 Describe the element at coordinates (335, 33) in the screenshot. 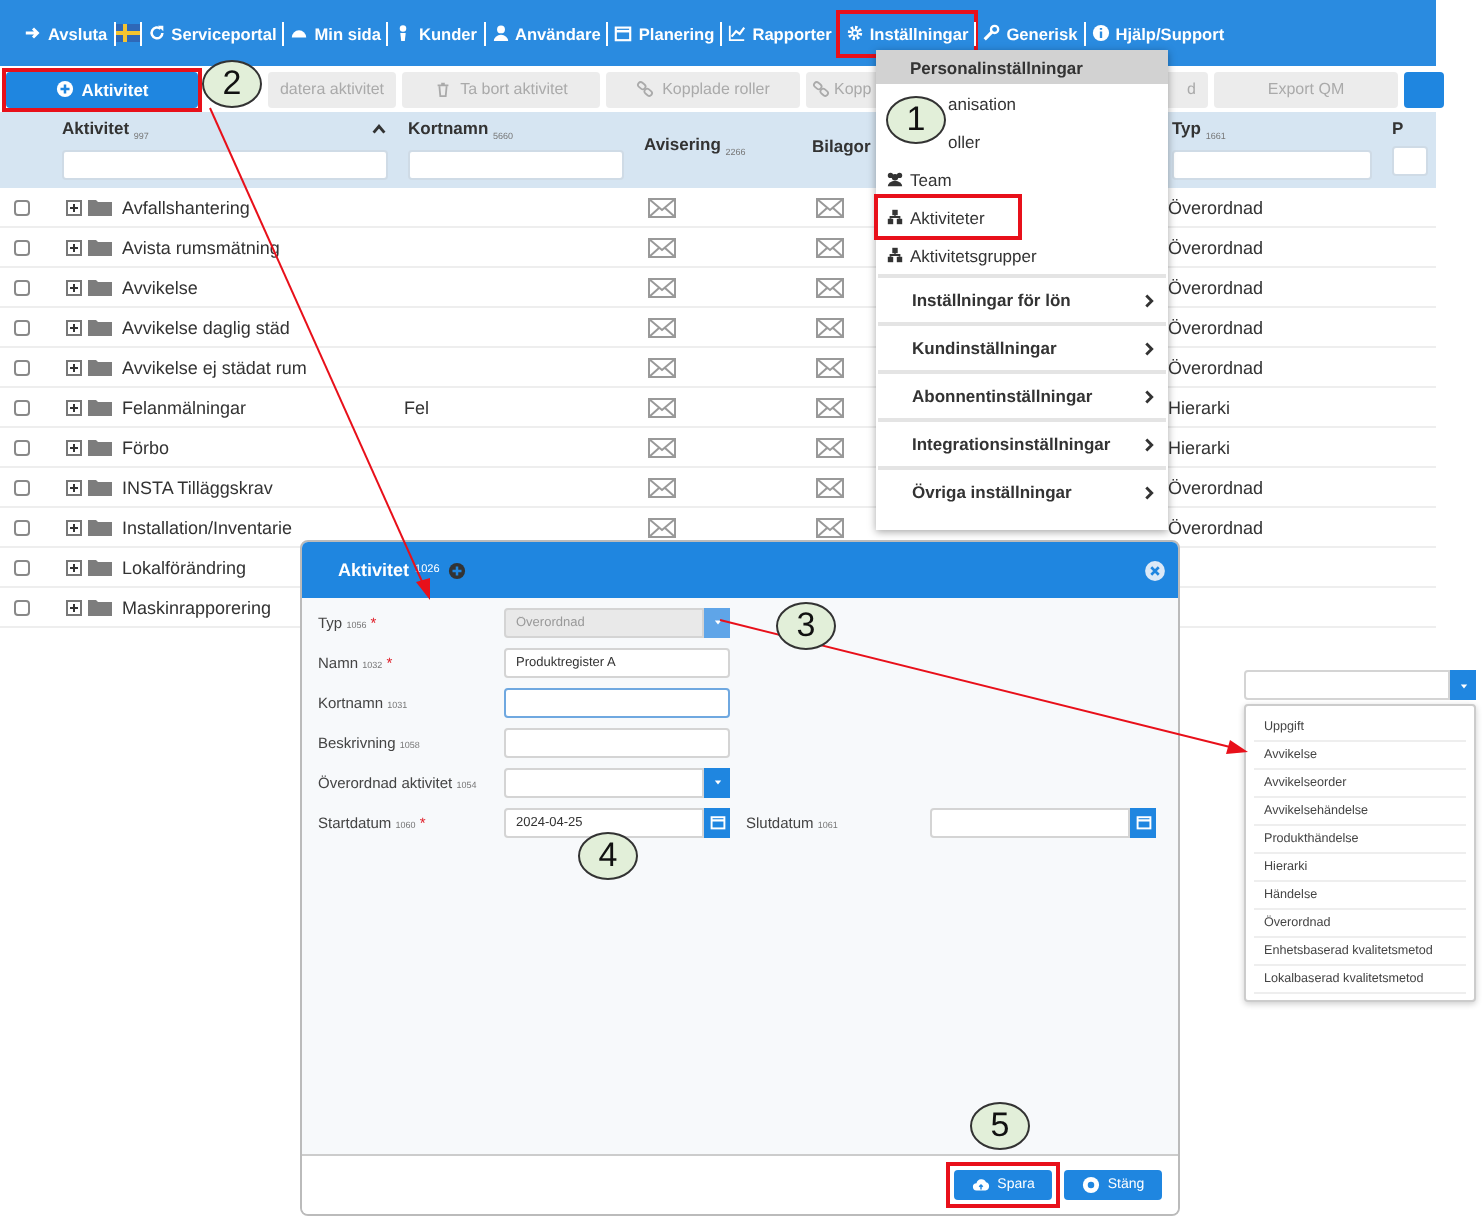

I see `nav-link: Min sida` at that location.